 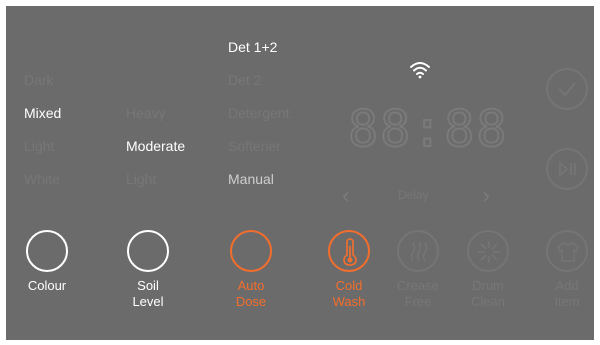 I want to click on add-item-button, so click(x=567, y=251).